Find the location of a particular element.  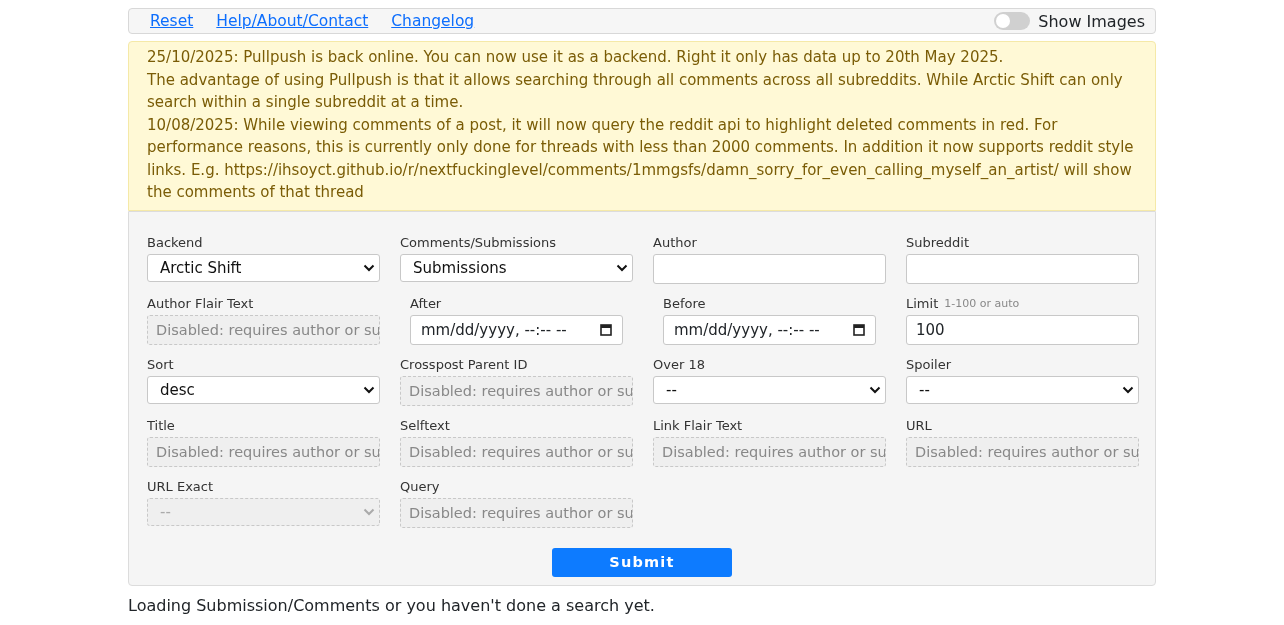

field-label: Link Flair Text is located at coordinates (698, 425).